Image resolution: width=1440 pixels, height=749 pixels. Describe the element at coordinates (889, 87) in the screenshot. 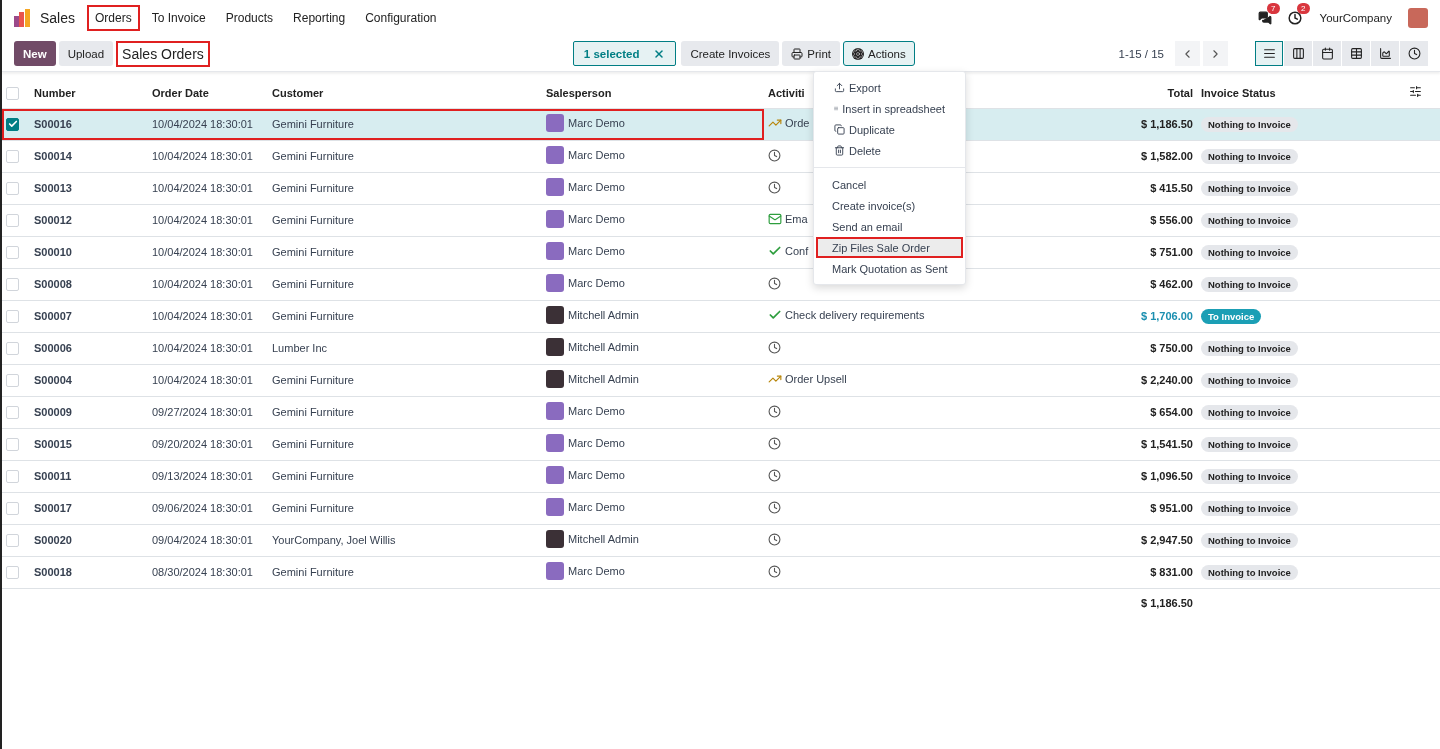

I see `dropdown-menu-item: Export` at that location.